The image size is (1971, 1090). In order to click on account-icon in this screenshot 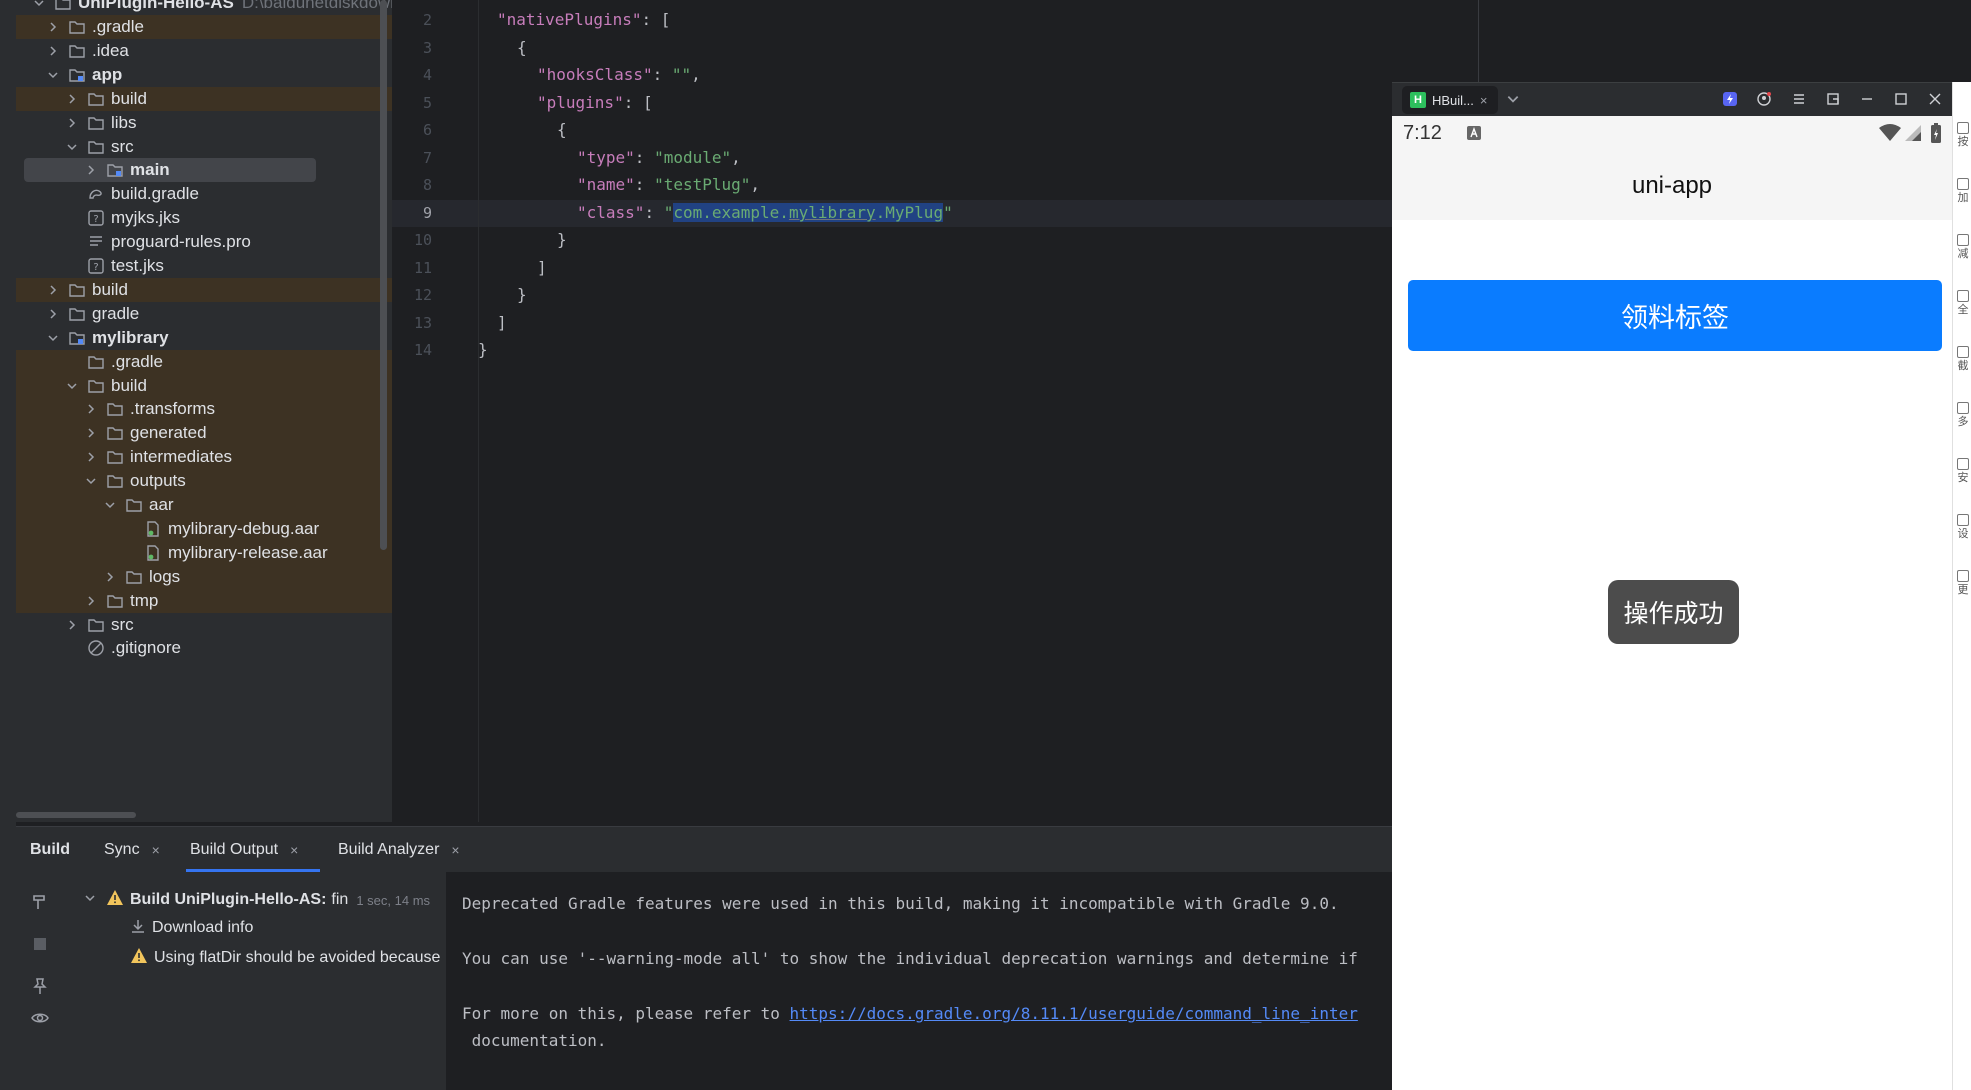, I will do `click(1764, 99)`.